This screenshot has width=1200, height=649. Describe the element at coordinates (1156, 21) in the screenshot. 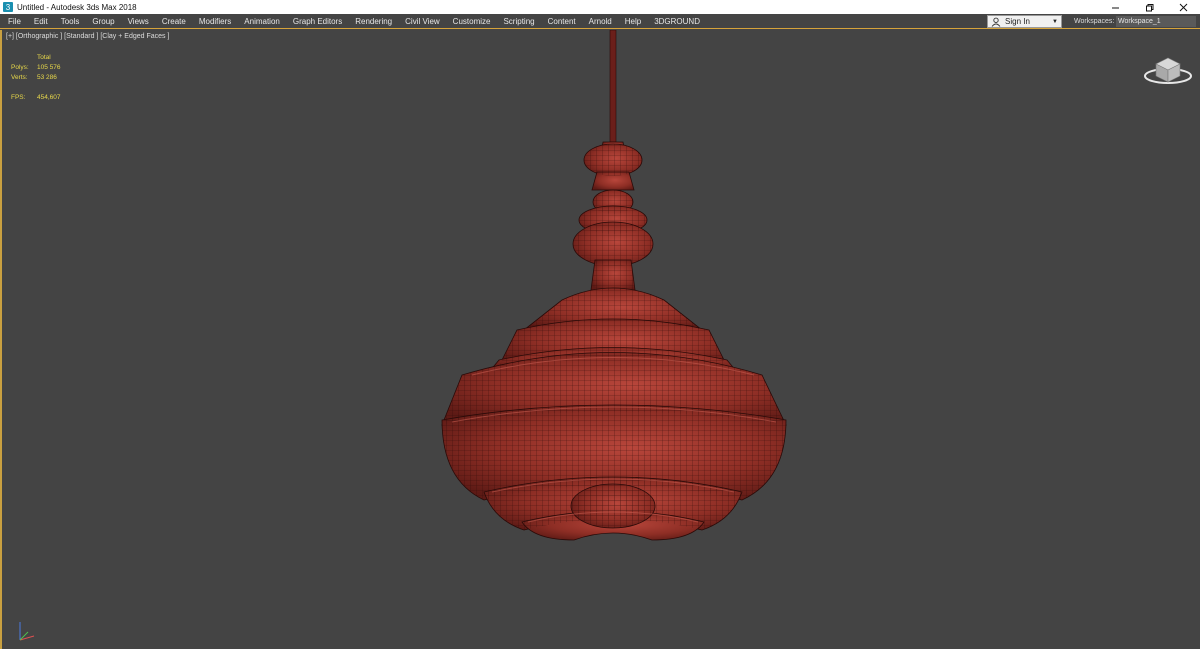

I see `workspaces-select: Workspace_1` at that location.